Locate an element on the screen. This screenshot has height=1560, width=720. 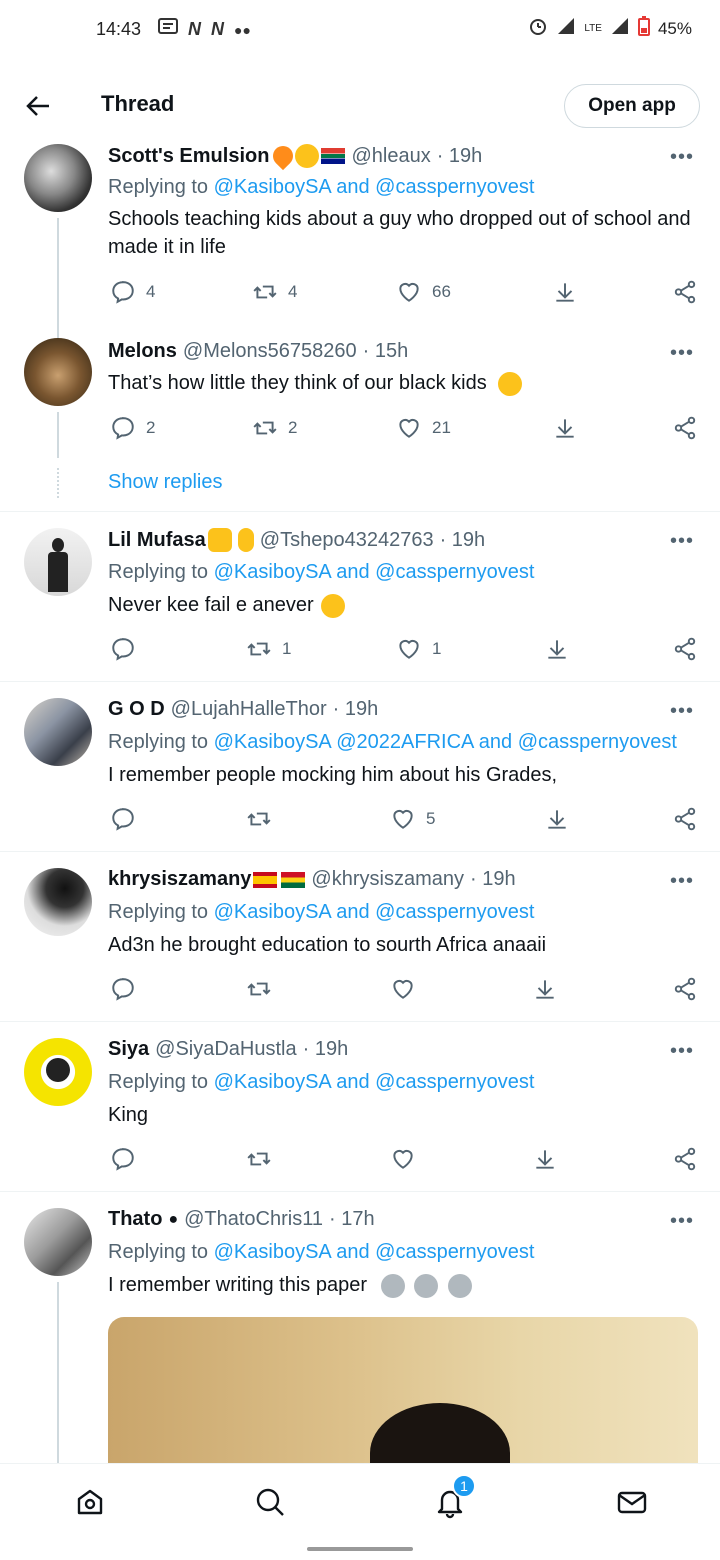
apple-logo-icon: ● is located at coordinates (173, 1219).